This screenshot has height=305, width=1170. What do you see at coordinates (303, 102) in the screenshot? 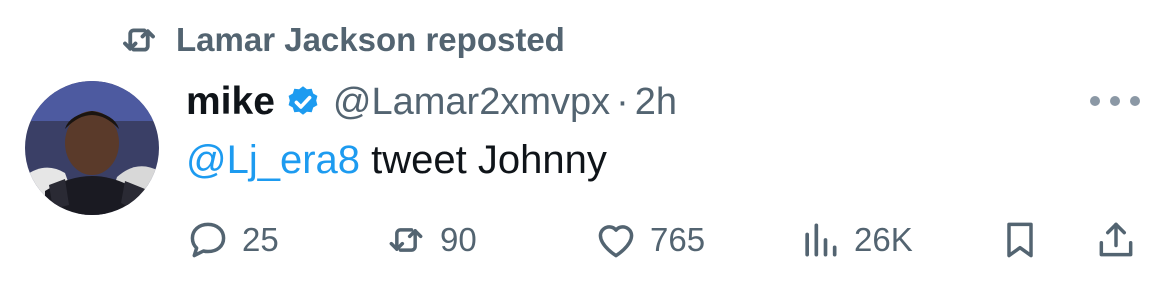
I see `verified-badge-icon` at bounding box center [303, 102].